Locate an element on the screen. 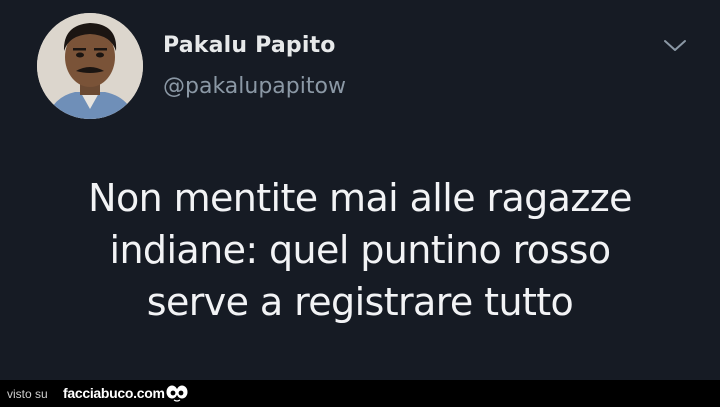 The width and height of the screenshot is (720, 407). display-name: Pakalu Papito is located at coordinates (249, 45).